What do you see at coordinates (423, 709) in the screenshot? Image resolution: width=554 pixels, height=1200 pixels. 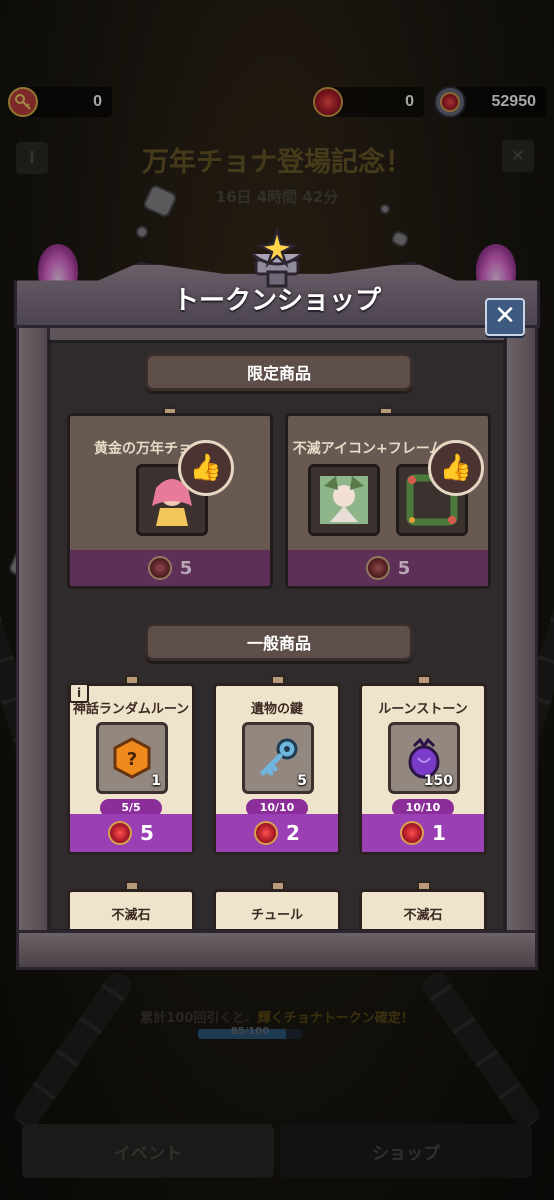 I see `general-item-name: ルーンストーン` at bounding box center [423, 709].